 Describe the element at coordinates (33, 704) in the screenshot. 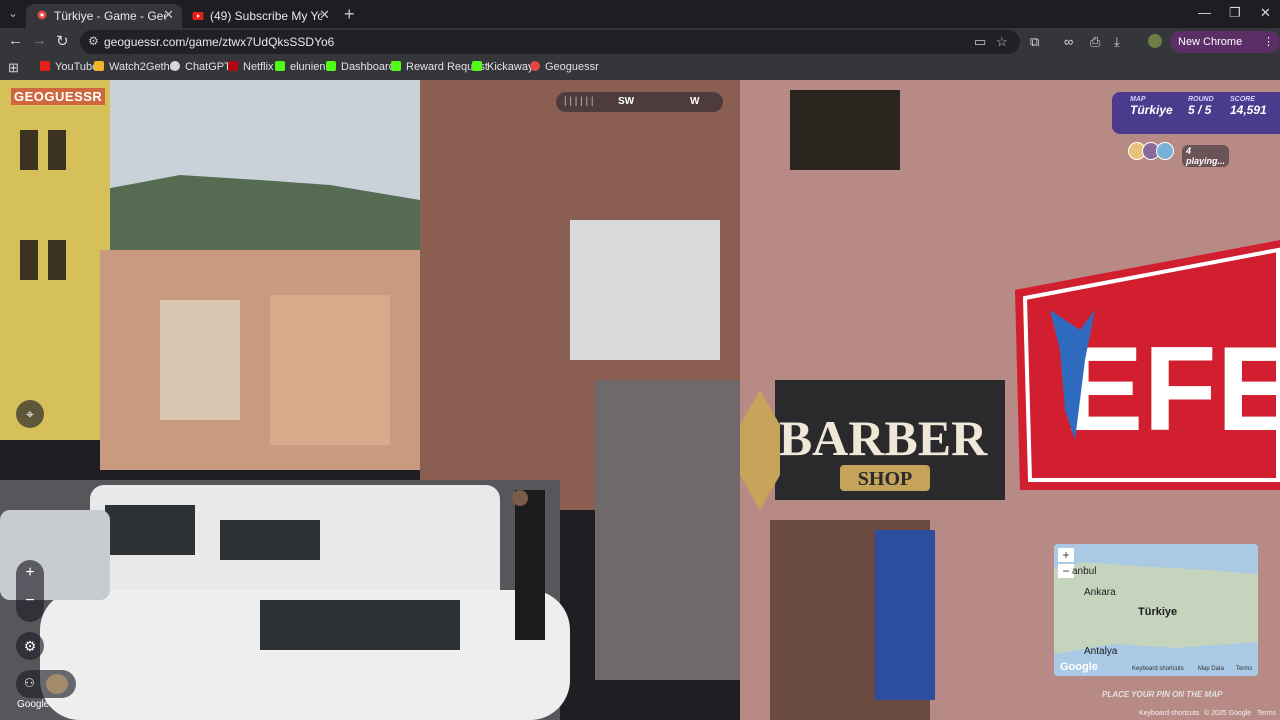

I see `google-attribution: Google` at that location.